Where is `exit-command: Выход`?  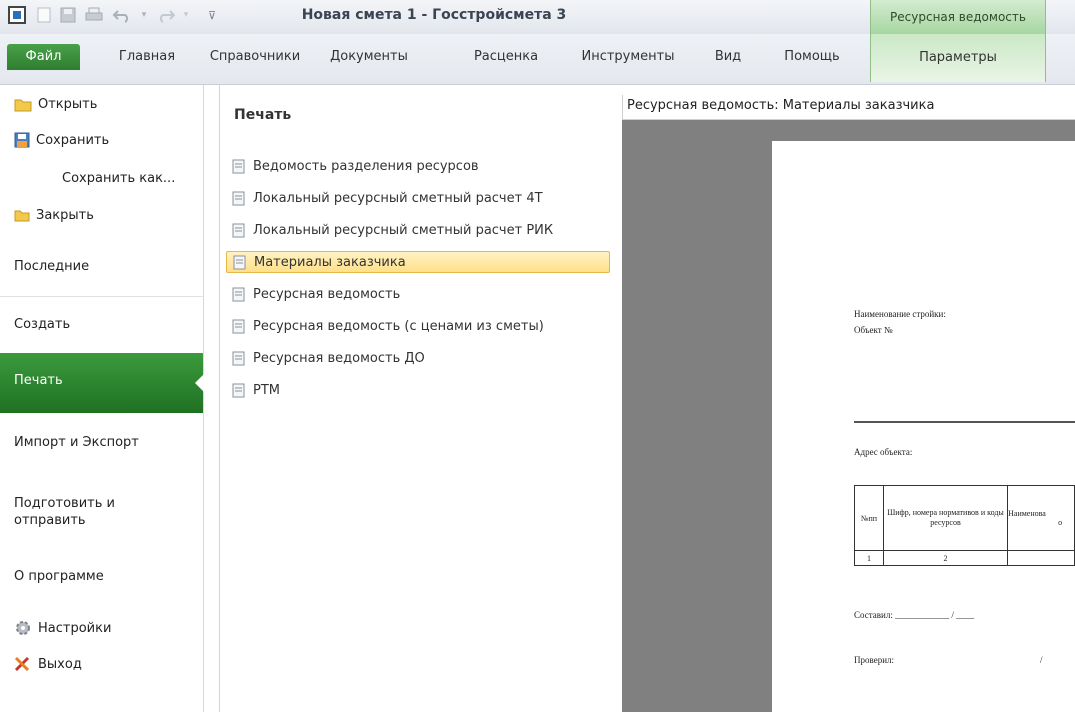 exit-command: Выход is located at coordinates (48, 664).